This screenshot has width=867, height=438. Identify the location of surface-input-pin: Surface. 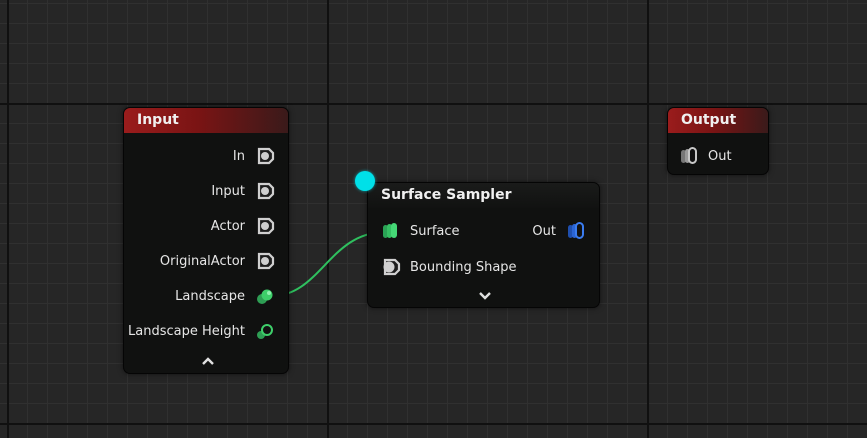
(420, 231).